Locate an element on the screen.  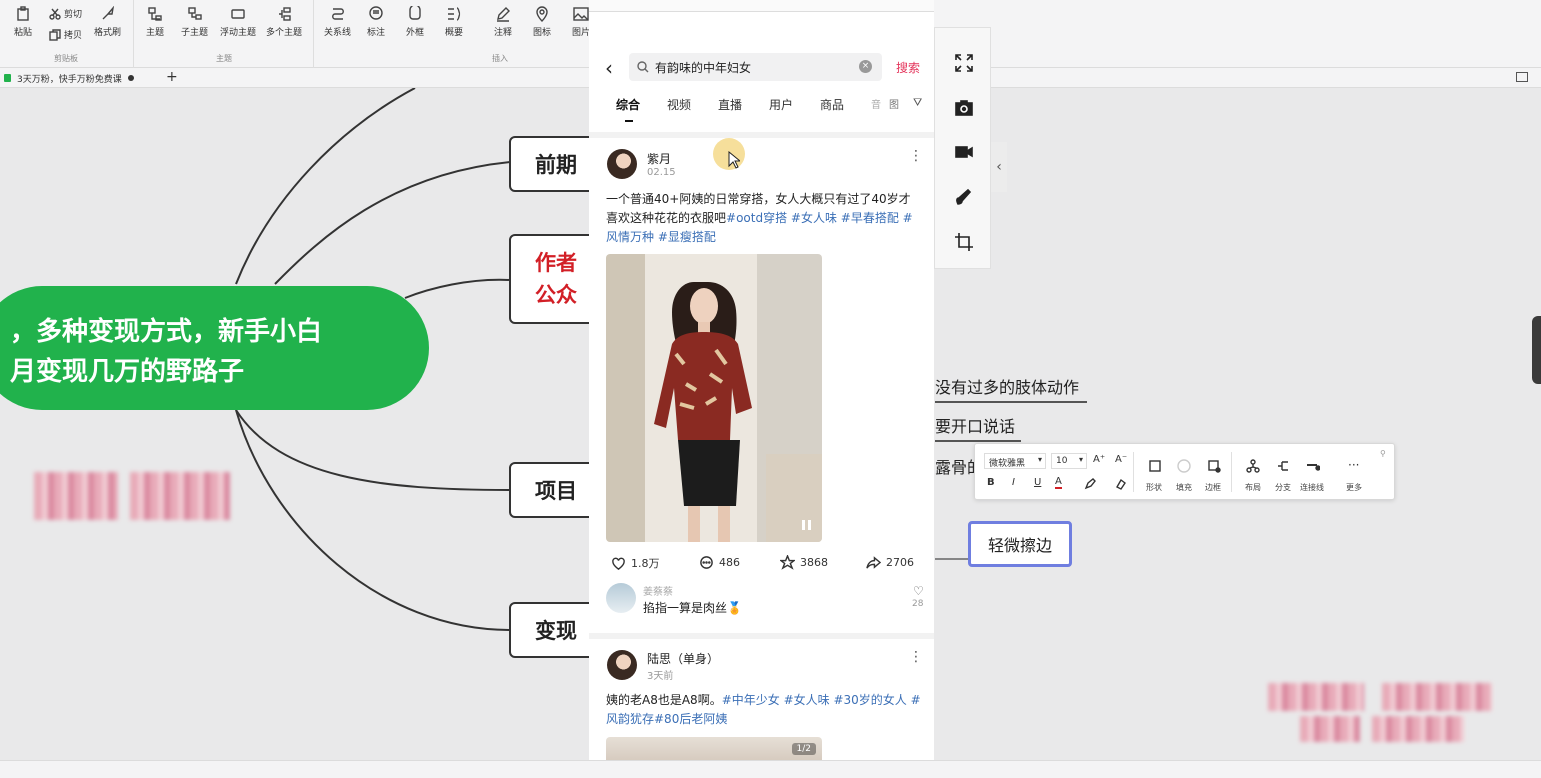
image-icon is located at coordinates (581, 14).